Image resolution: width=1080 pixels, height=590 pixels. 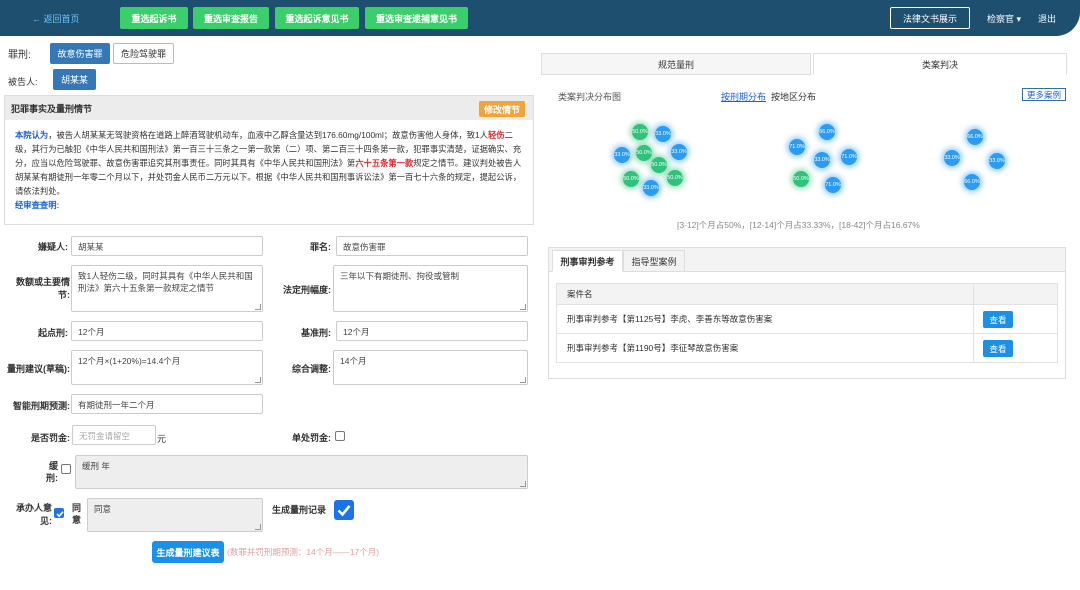 What do you see at coordinates (231, 18) in the screenshot?
I see `reselect-review-report-button: 重选审查报告` at bounding box center [231, 18].